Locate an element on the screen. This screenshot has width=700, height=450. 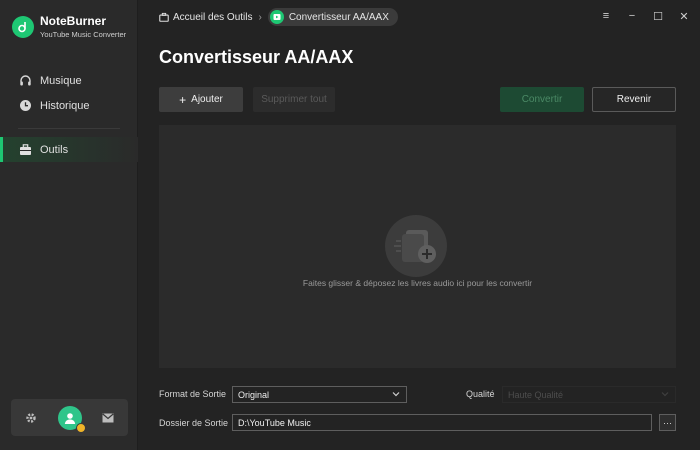
convert-button: Convertir is located at coordinates (542, 99).